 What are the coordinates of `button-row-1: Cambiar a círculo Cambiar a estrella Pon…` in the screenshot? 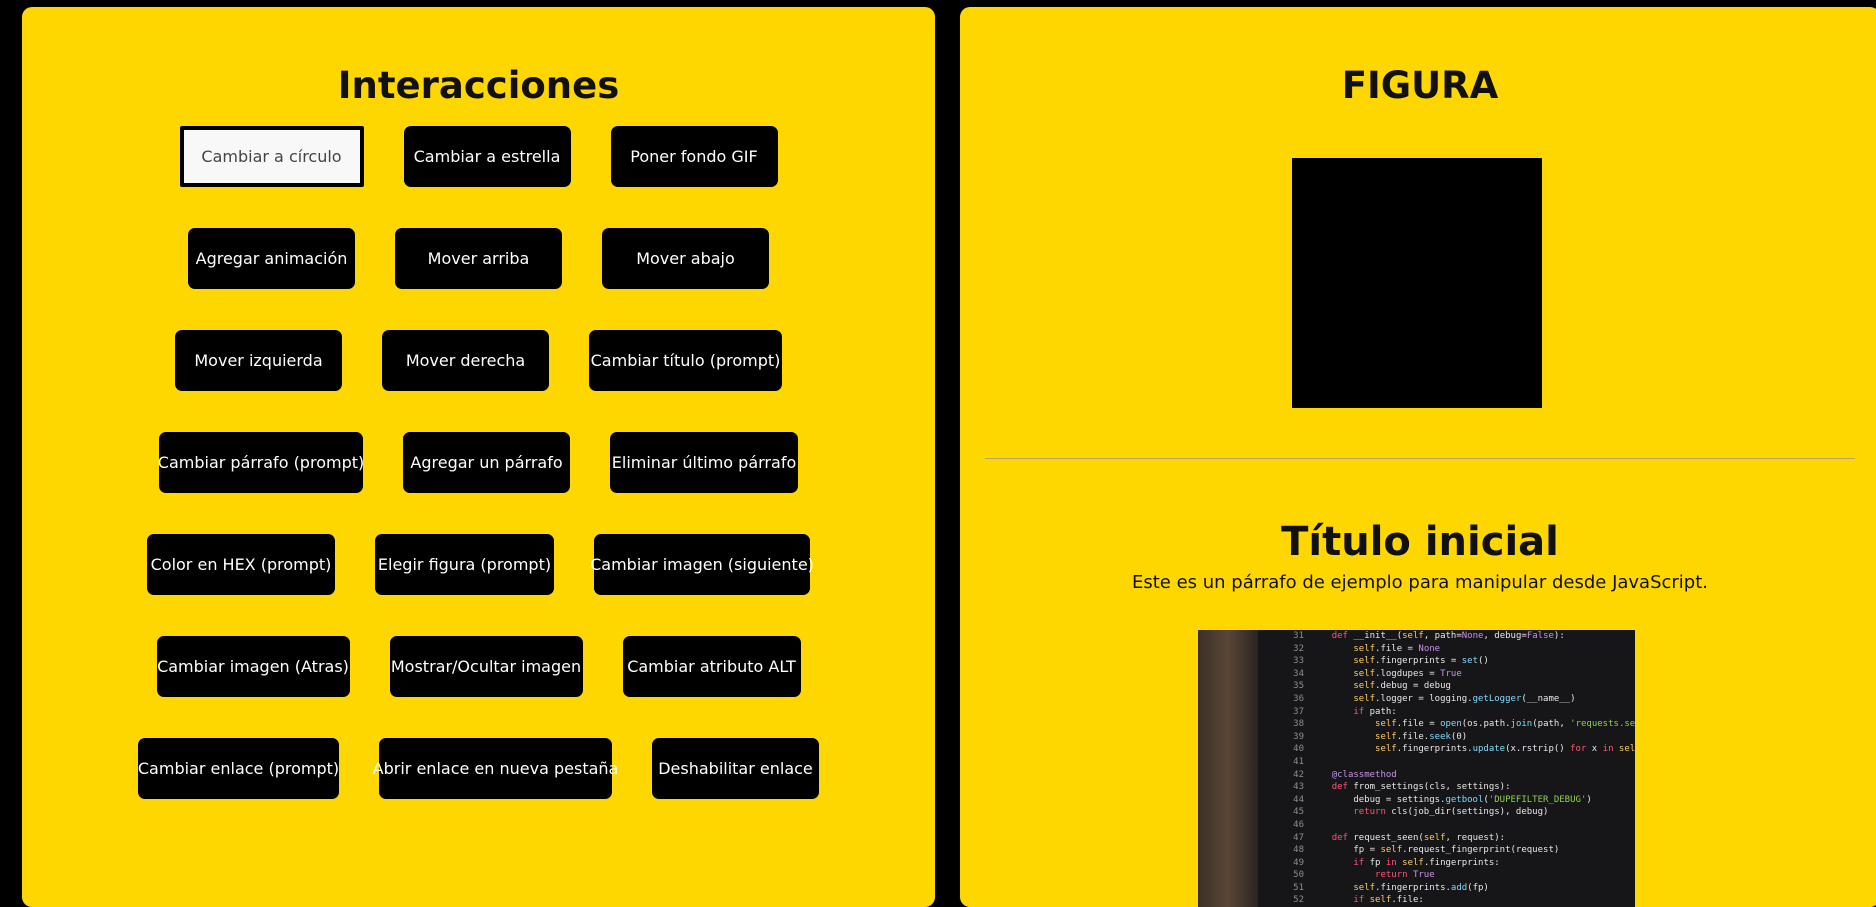 It's located at (478, 156).